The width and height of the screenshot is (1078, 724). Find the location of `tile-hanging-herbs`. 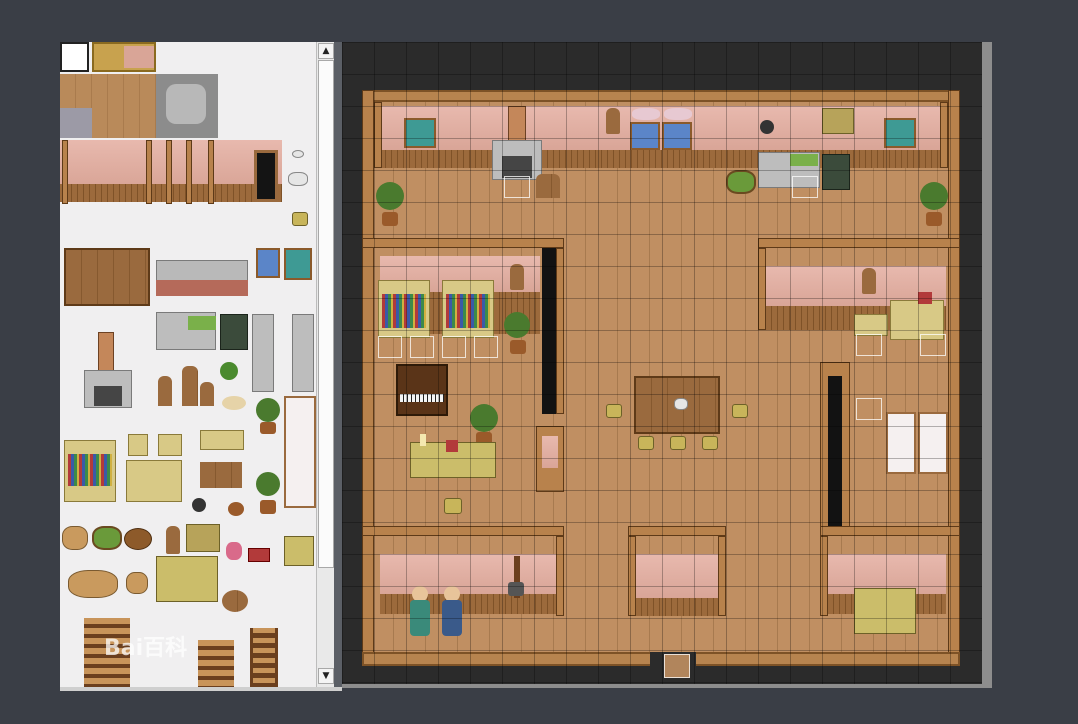

tile-hanging-herbs is located at coordinates (203, 538).